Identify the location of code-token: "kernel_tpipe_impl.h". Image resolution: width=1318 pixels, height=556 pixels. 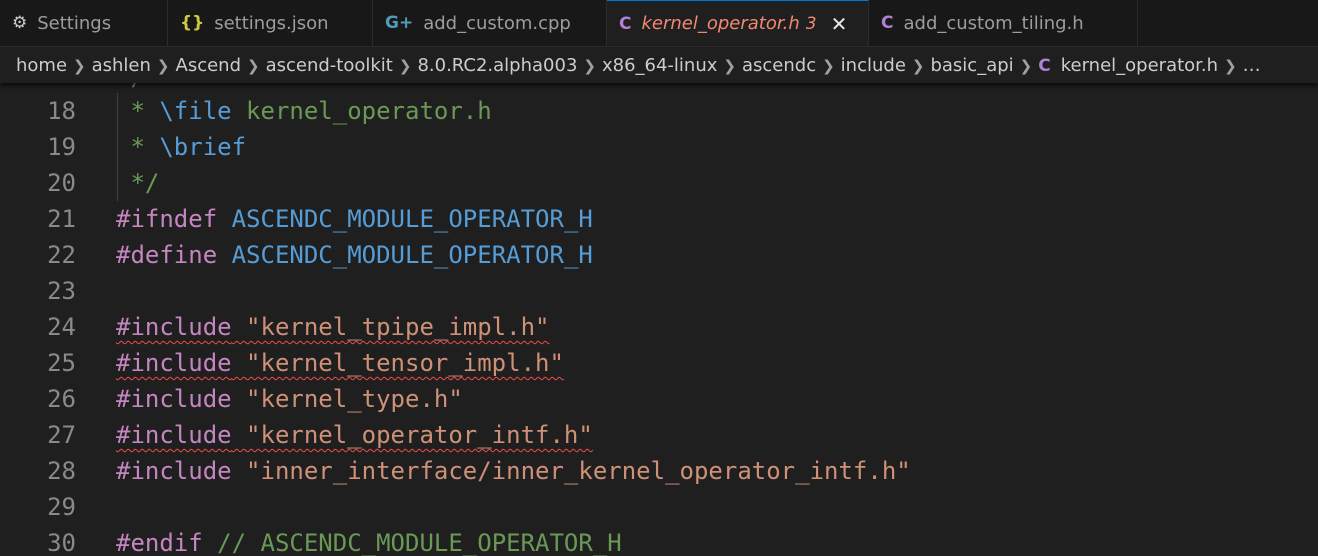
(398, 327).